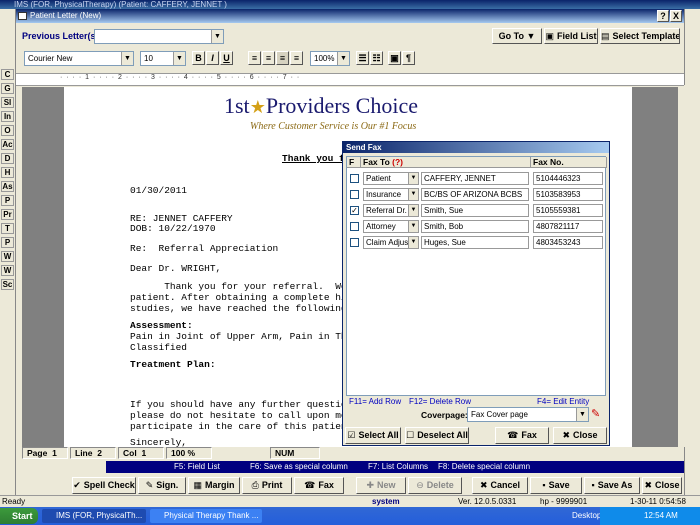  What do you see at coordinates (676, 16) in the screenshot?
I see `close-window-button: X` at bounding box center [676, 16].